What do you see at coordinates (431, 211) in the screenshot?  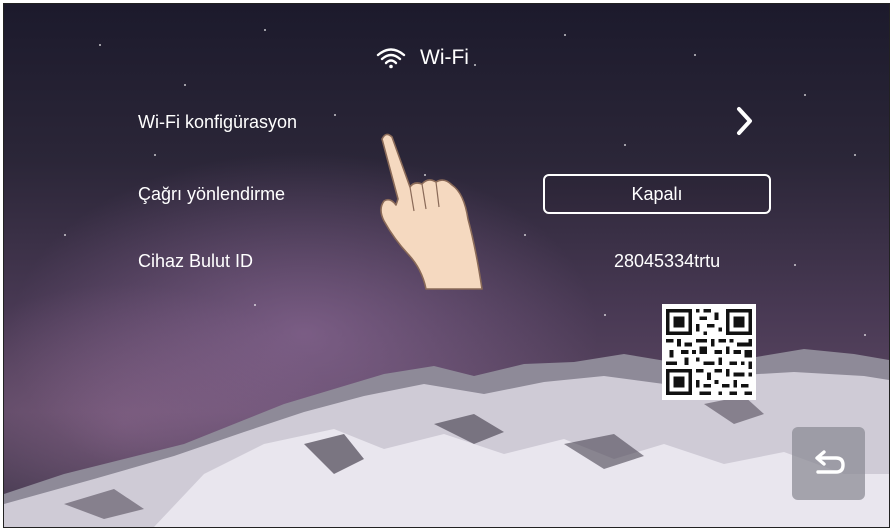 I see `pointing-hand-icon` at bounding box center [431, 211].